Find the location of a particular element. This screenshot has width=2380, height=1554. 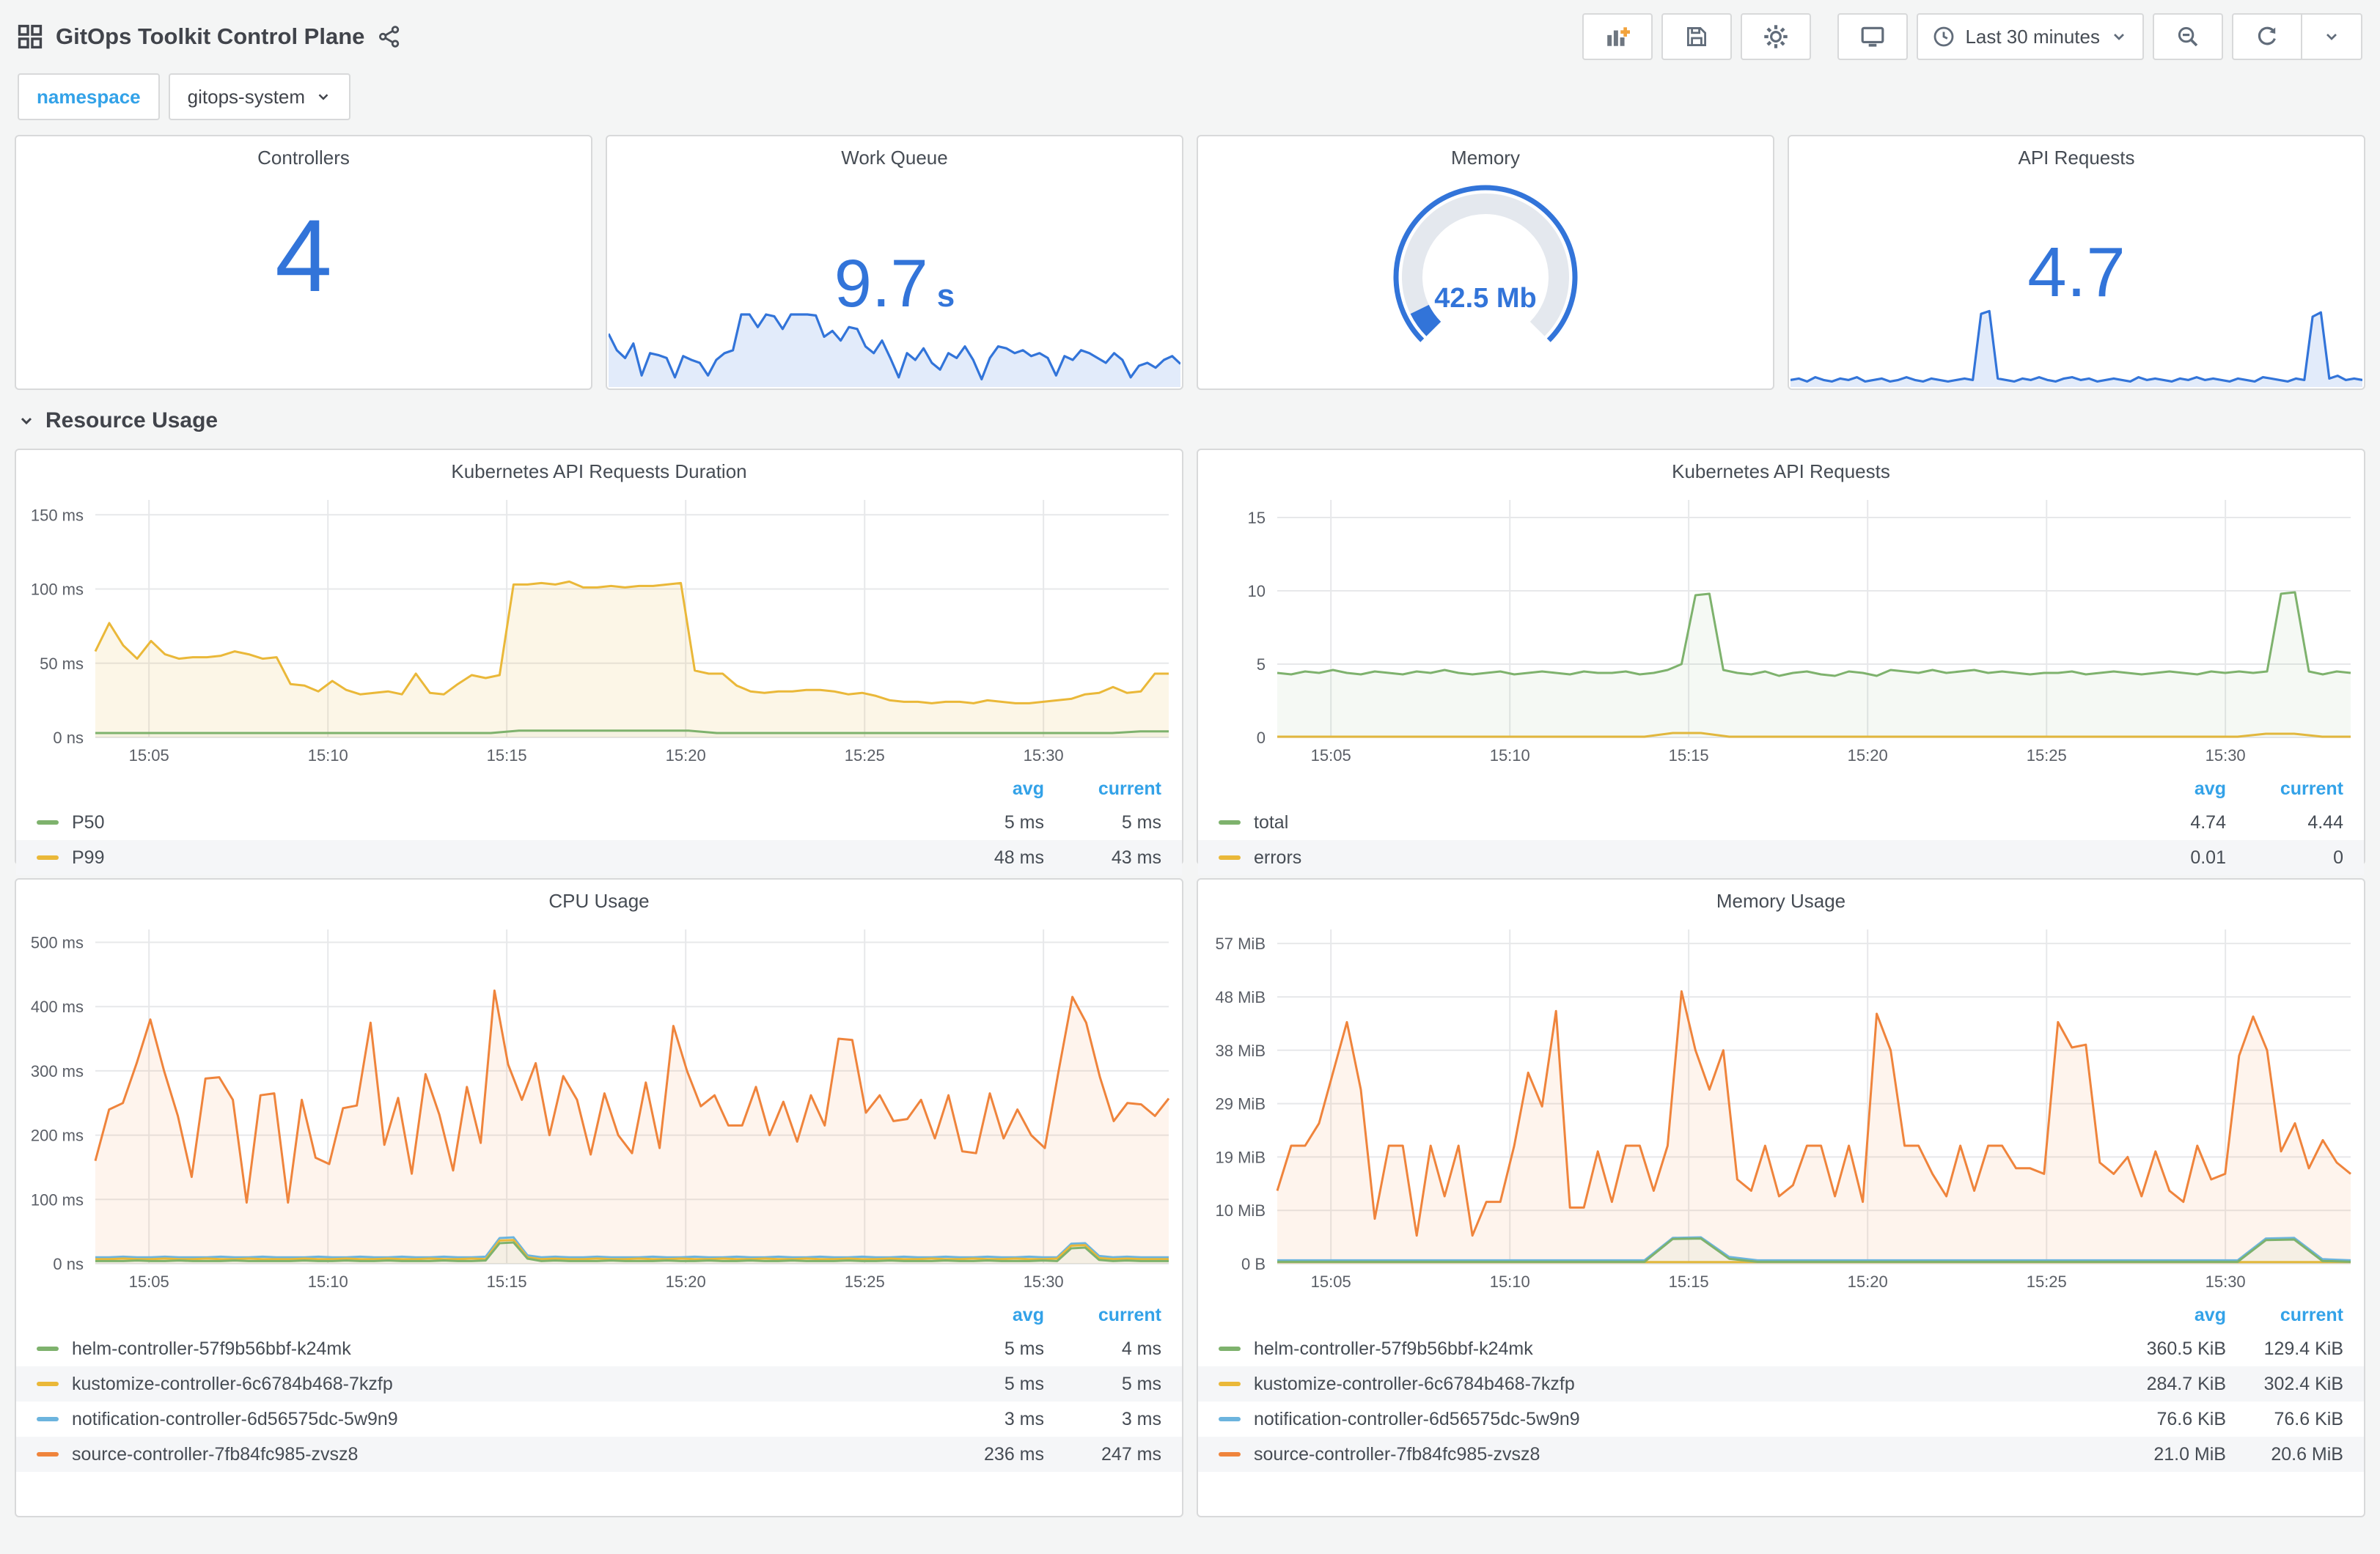

legend-row: P50 5 ms 5 ms is located at coordinates (599, 823).